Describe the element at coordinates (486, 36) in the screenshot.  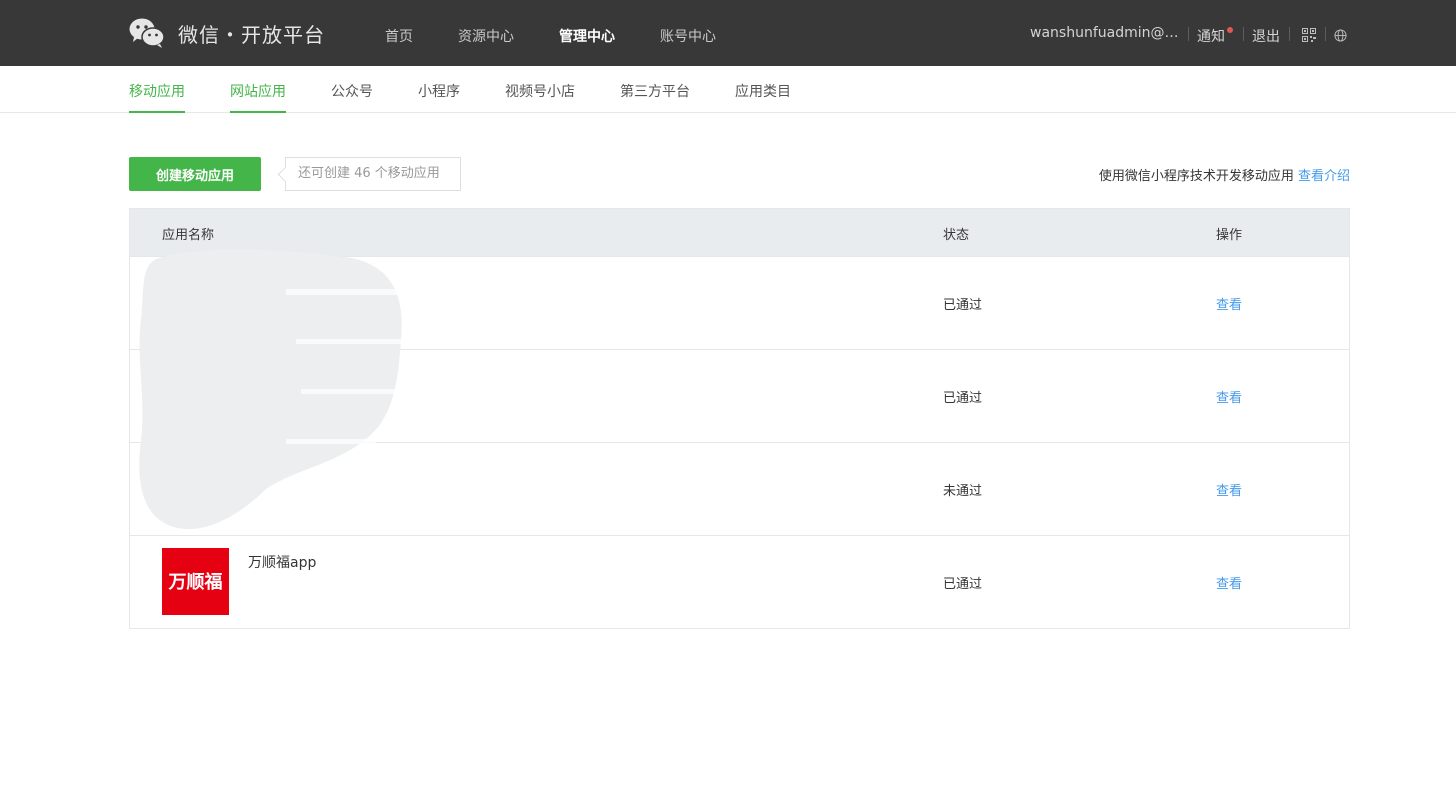
I see `nav-resources: 资源中心` at that location.